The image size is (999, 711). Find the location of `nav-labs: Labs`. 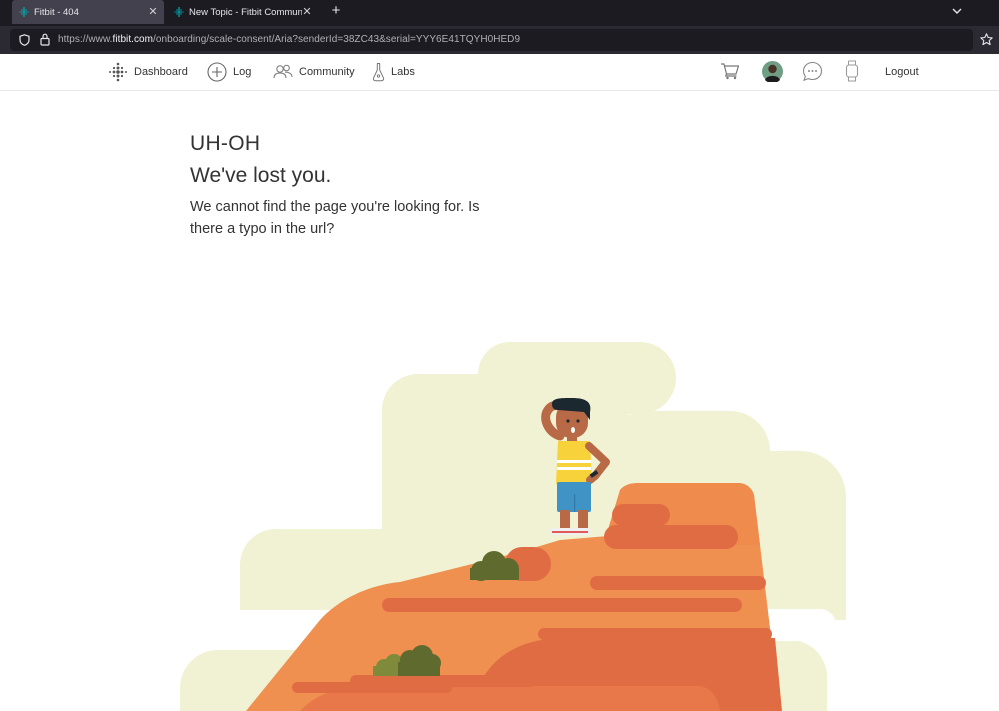

nav-labs: Labs is located at coordinates (393, 72).